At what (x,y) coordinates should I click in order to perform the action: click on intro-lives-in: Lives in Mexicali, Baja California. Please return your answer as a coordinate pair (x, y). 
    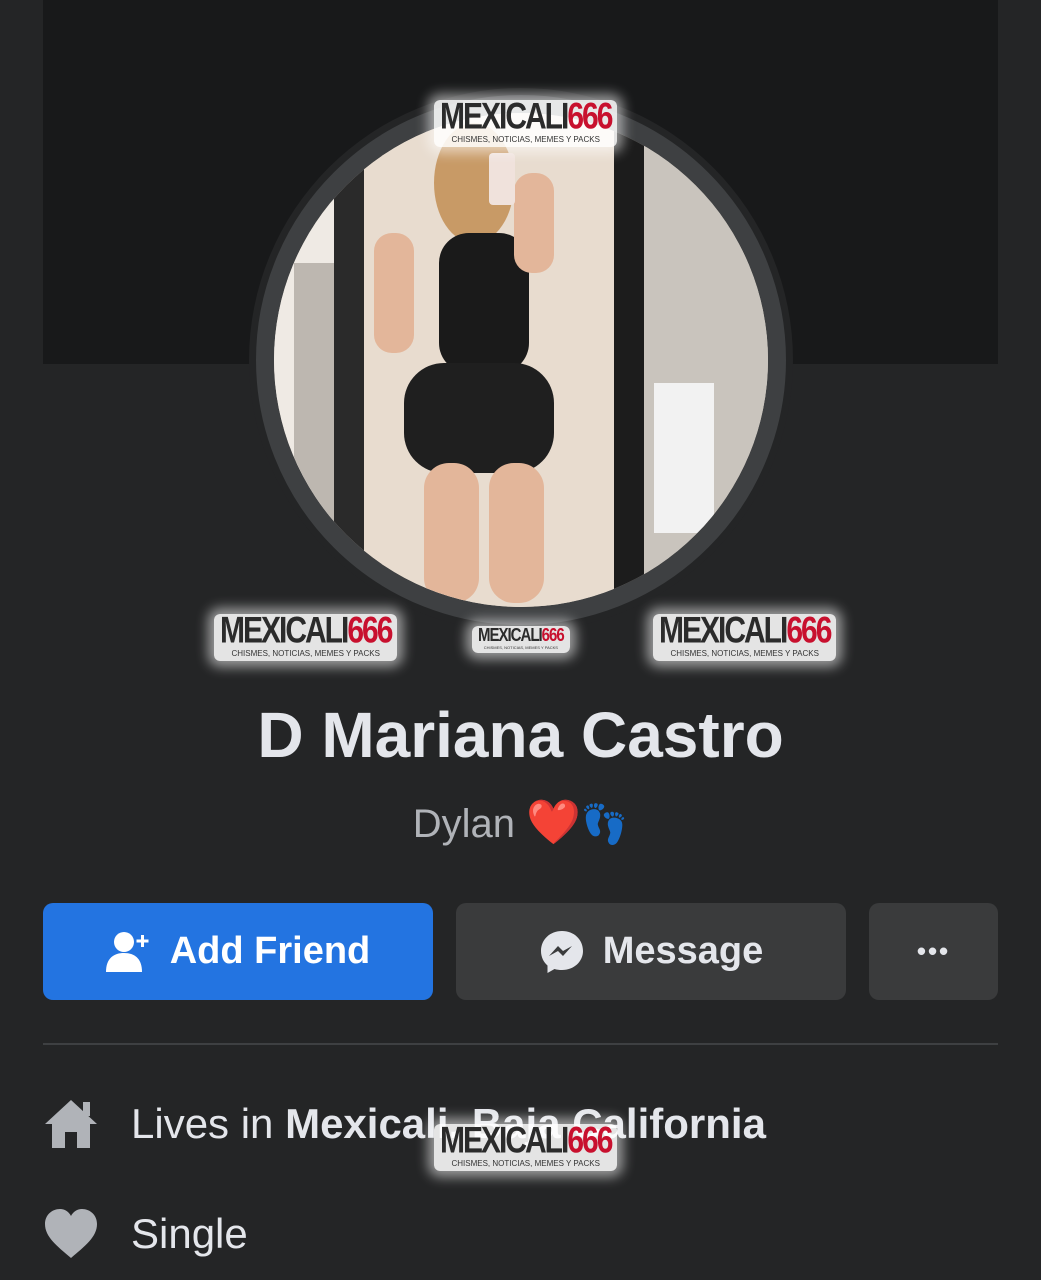
    Looking at the image, I should click on (404, 1124).